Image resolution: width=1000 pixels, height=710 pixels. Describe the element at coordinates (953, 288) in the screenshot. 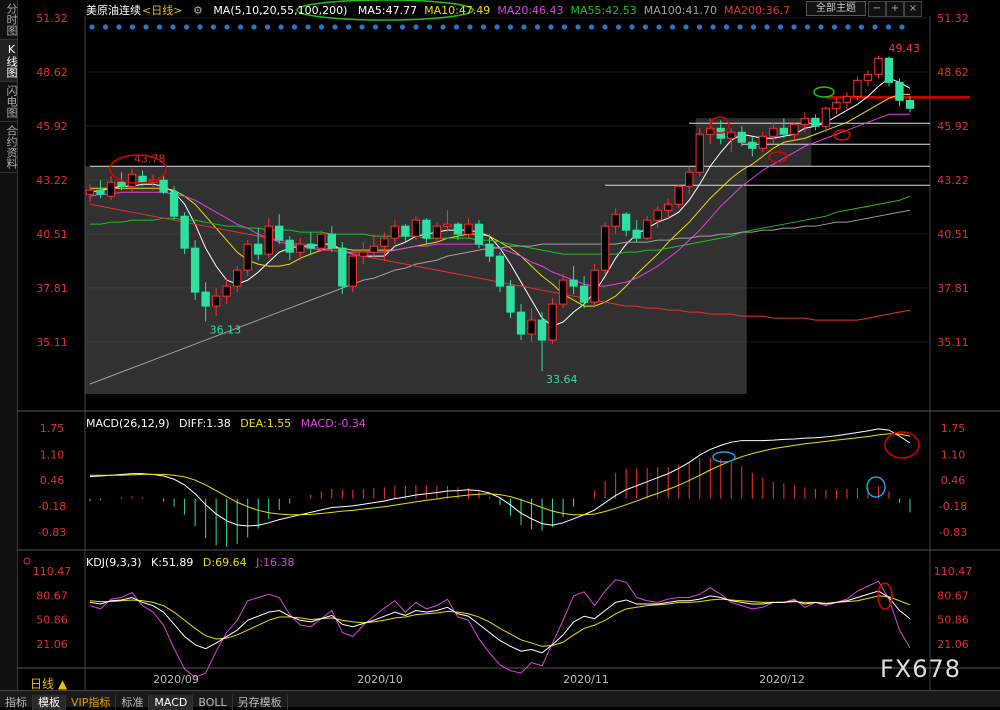

I see `price-tick-right: 37.81` at that location.